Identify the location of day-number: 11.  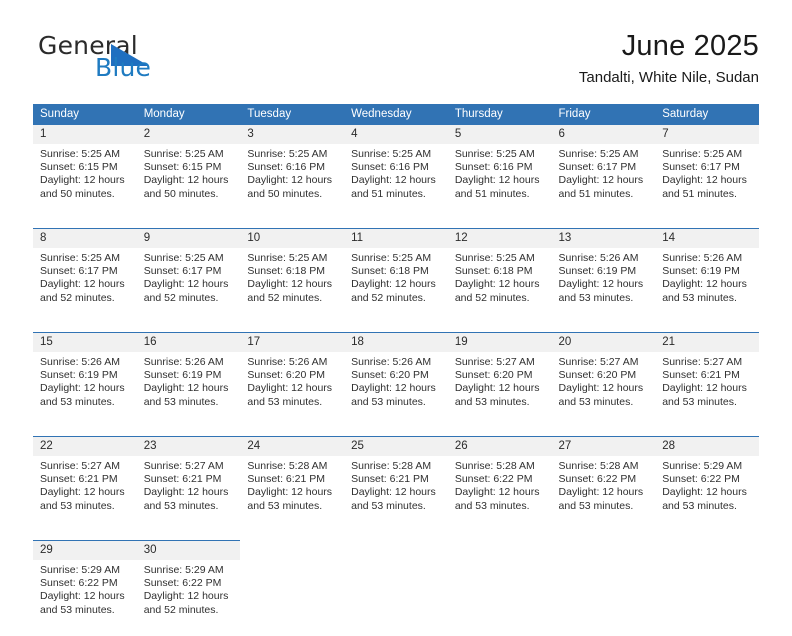
(396, 238).